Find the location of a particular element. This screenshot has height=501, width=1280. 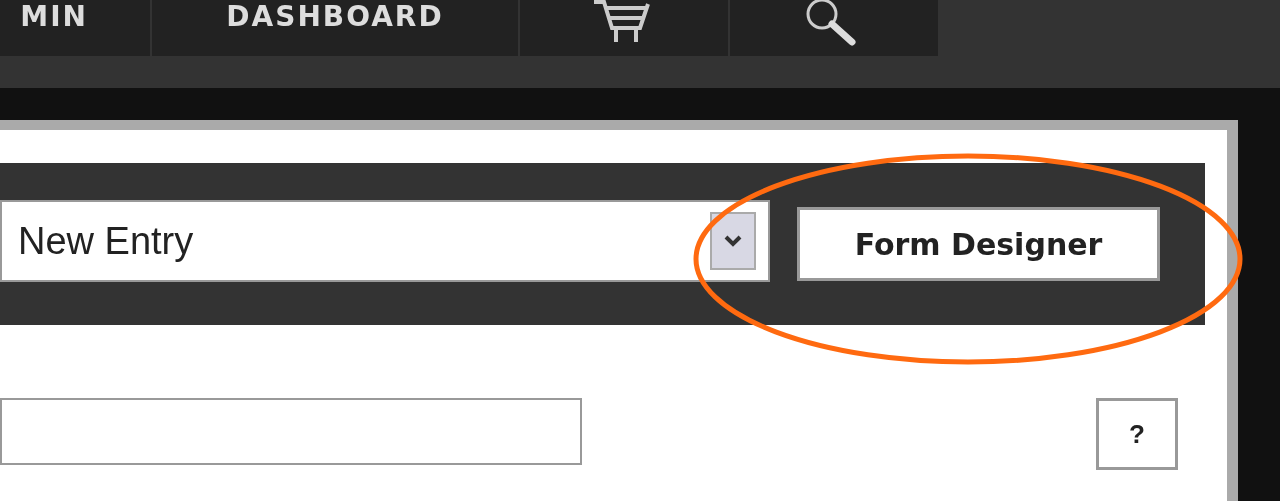

help-button: ? is located at coordinates (1137, 434).